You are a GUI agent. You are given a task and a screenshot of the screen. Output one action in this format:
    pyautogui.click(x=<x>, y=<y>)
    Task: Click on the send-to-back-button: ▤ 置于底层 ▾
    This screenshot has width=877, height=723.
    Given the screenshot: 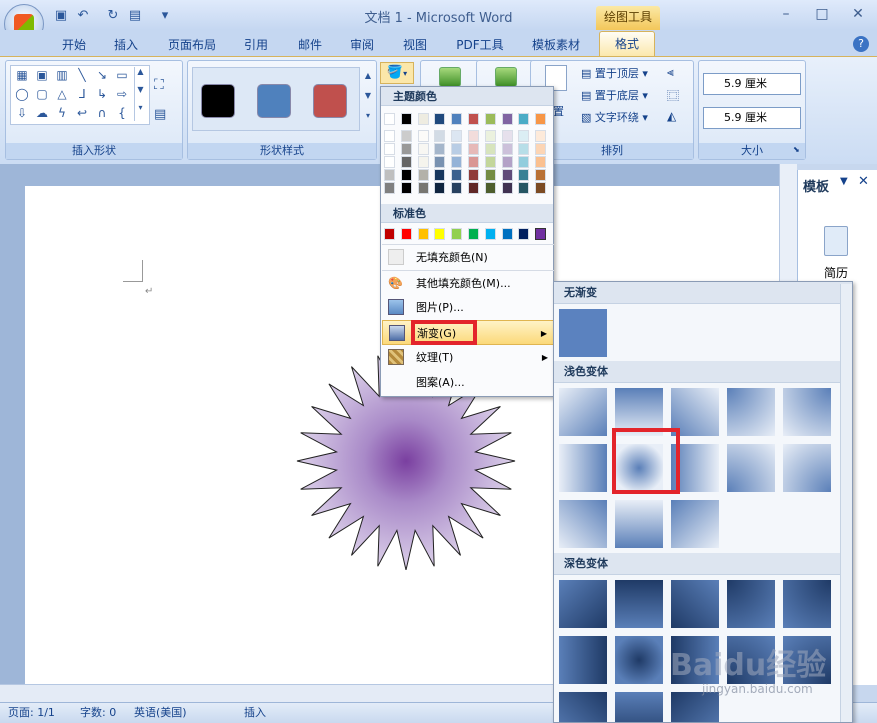 What is the action you would take?
    pyautogui.click(x=614, y=95)
    